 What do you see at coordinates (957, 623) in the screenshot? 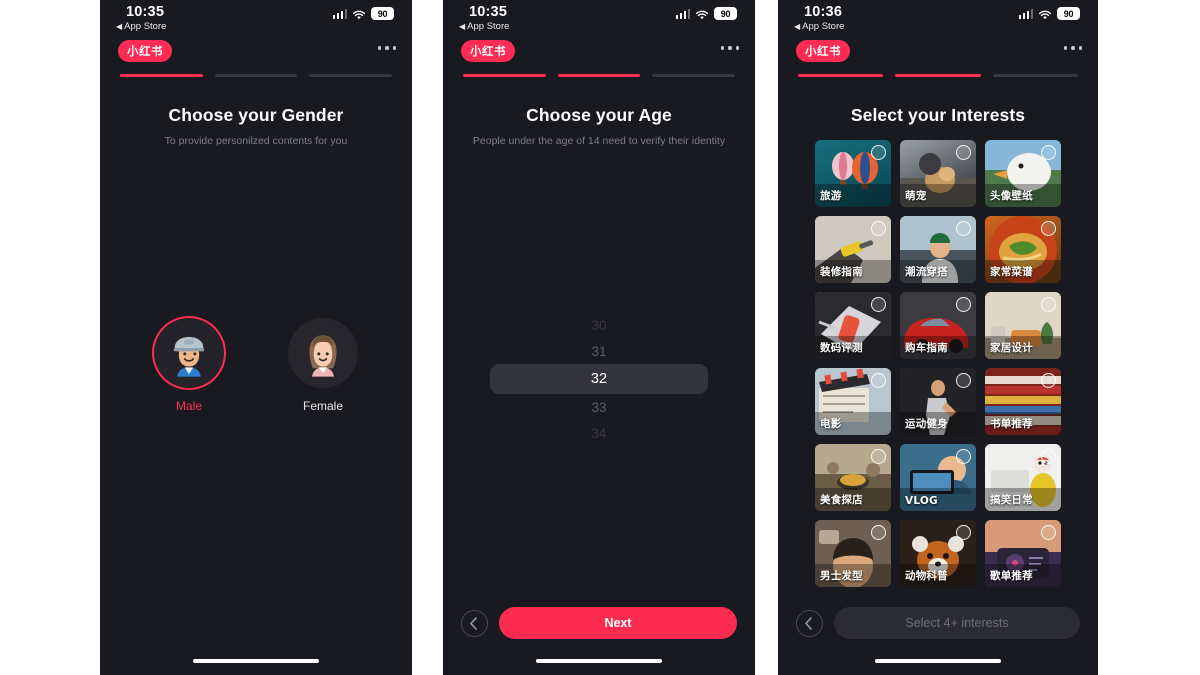
I see `select-interests-button: Select 4+ interests` at bounding box center [957, 623].